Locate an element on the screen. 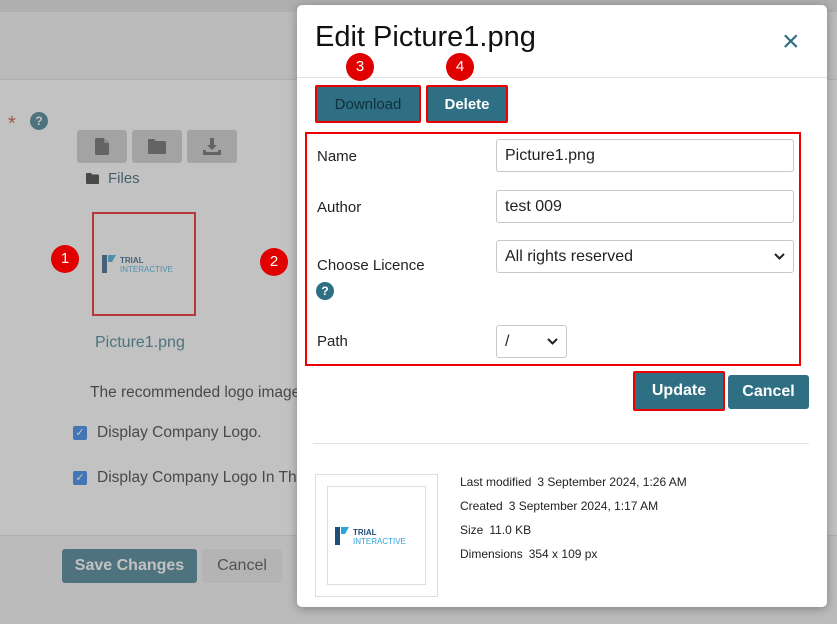 Image resolution: width=837 pixels, height=624 pixels. image-preview: TRIAL INTERACTIVE is located at coordinates (376, 535).